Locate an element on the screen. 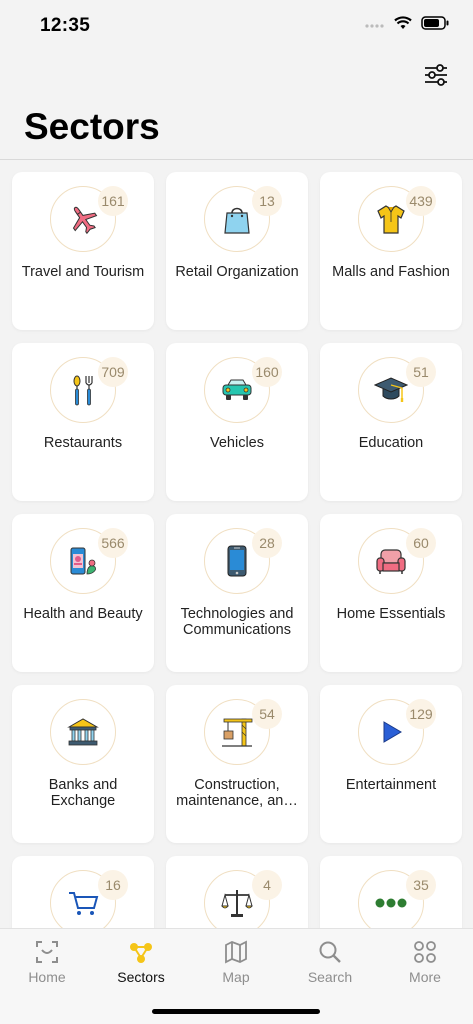 Image resolution: width=473 pixels, height=1024 pixels. status-icons is located at coordinates (407, 25).